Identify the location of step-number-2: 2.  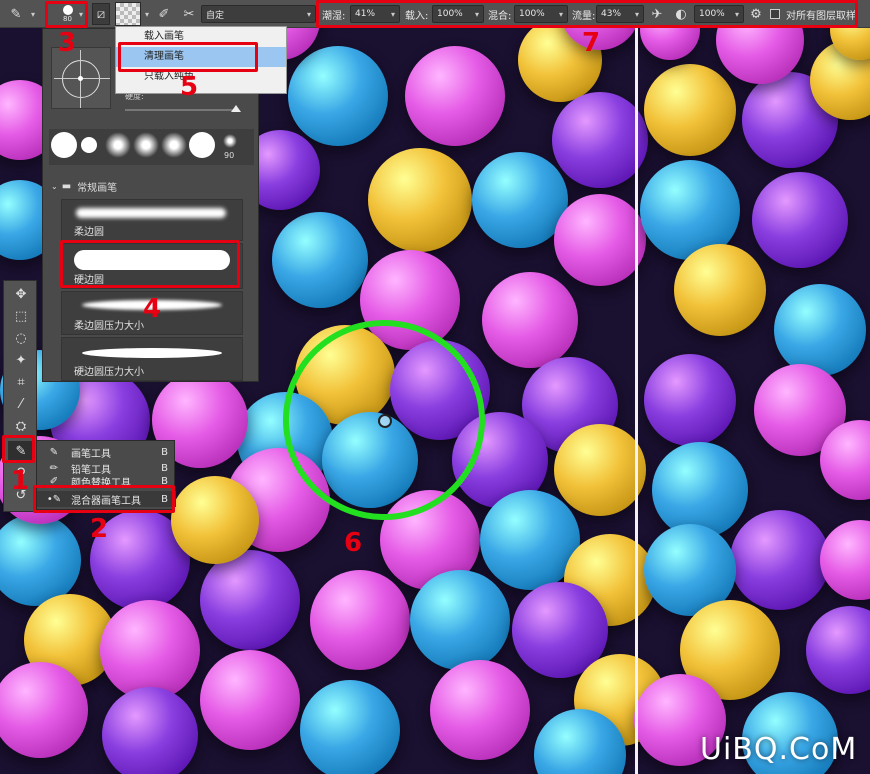
(99, 529).